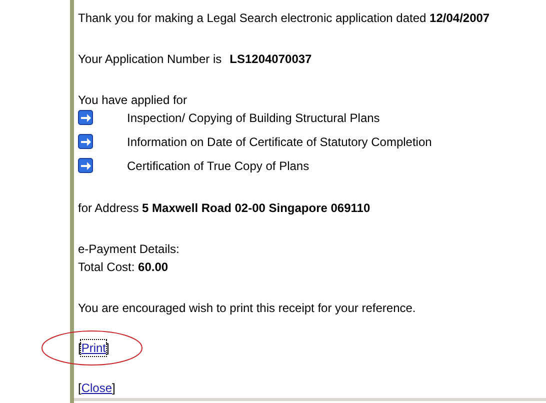 This screenshot has width=546, height=403. What do you see at coordinates (133, 100) in the screenshot?
I see `applied-for-label: You have applied for` at bounding box center [133, 100].